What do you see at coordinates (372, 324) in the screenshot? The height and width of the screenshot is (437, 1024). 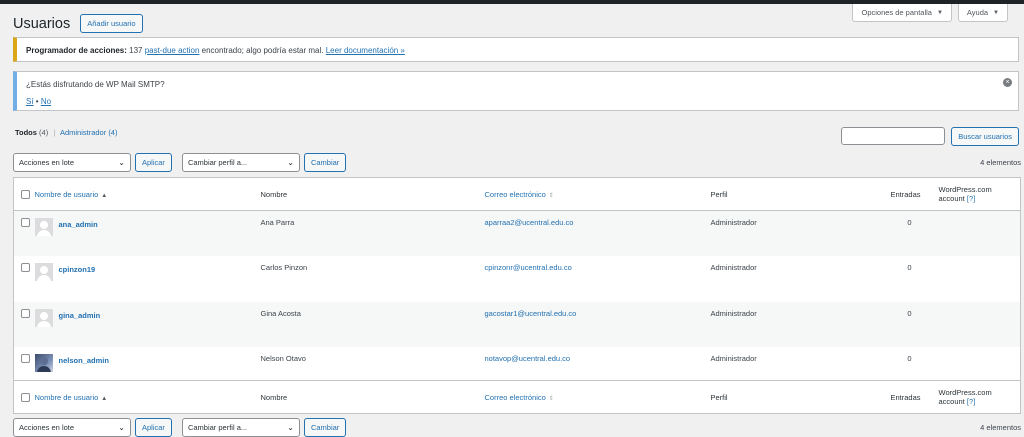 I see `name-cell: Gina Acosta` at bounding box center [372, 324].